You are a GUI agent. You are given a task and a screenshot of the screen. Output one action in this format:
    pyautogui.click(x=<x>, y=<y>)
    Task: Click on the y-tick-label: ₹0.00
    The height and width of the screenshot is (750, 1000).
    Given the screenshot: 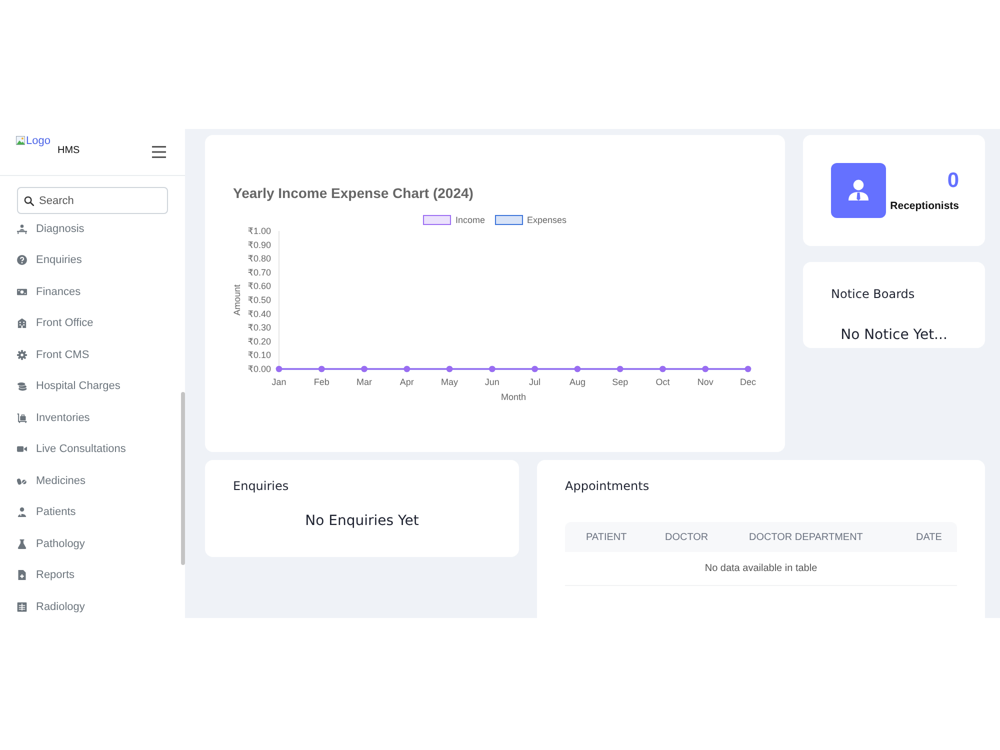 What is the action you would take?
    pyautogui.click(x=259, y=369)
    